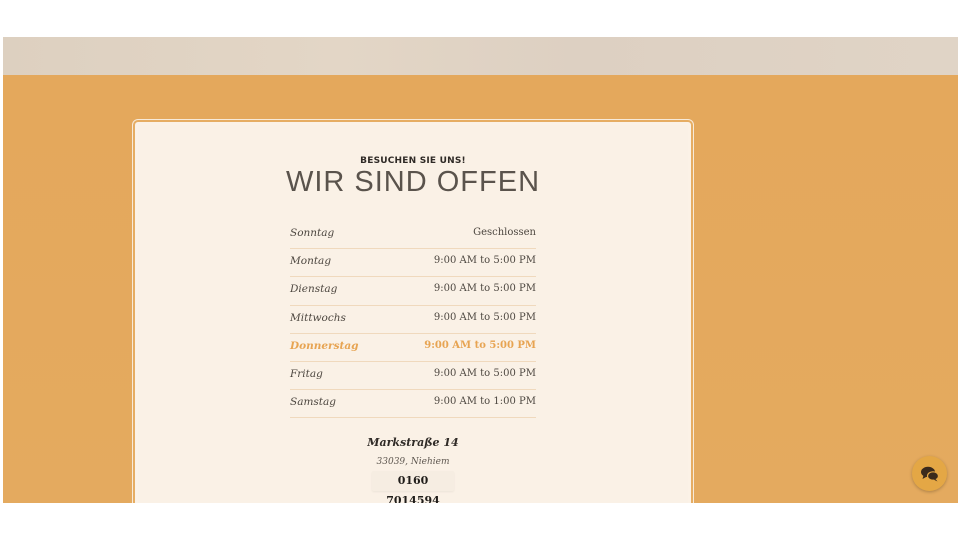 Image resolution: width=960 pixels, height=540 pixels. I want to click on chat-bubbles-icon, so click(930, 474).